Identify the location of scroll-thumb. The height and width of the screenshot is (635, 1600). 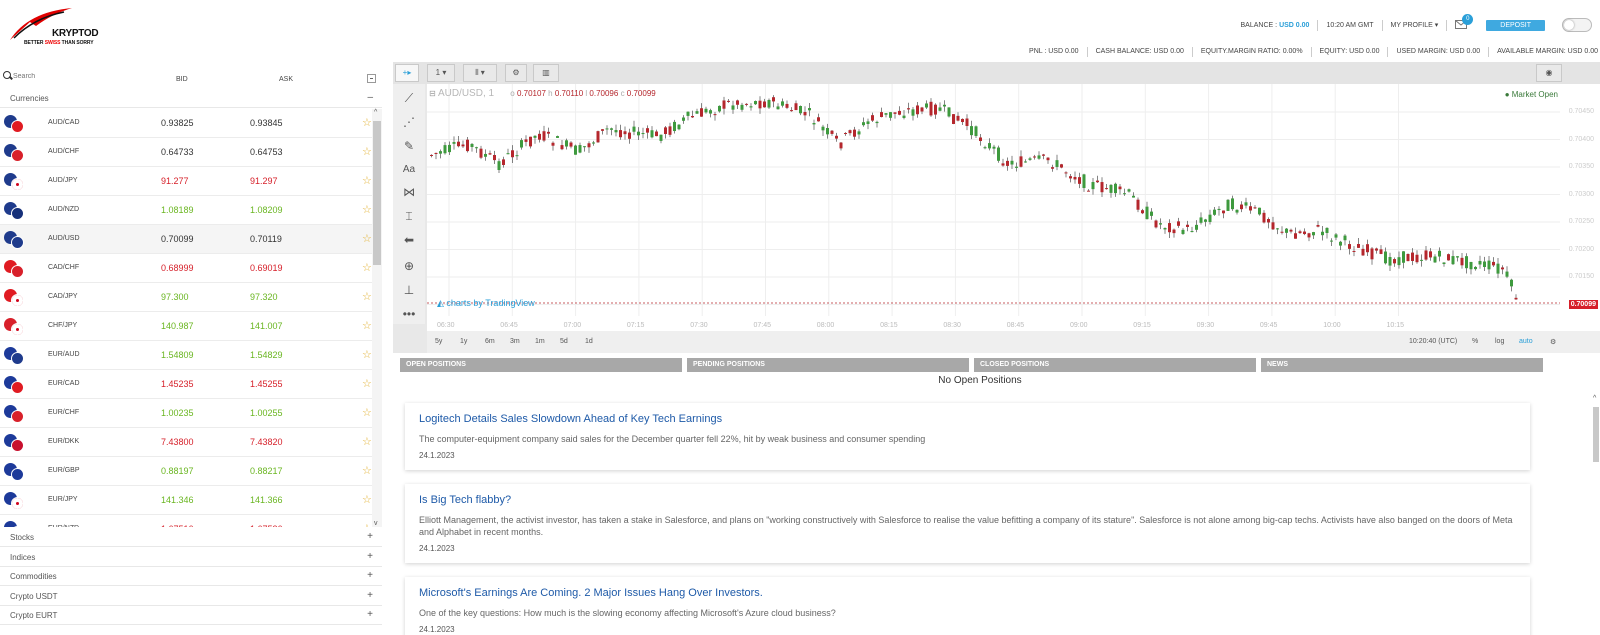
(377, 193).